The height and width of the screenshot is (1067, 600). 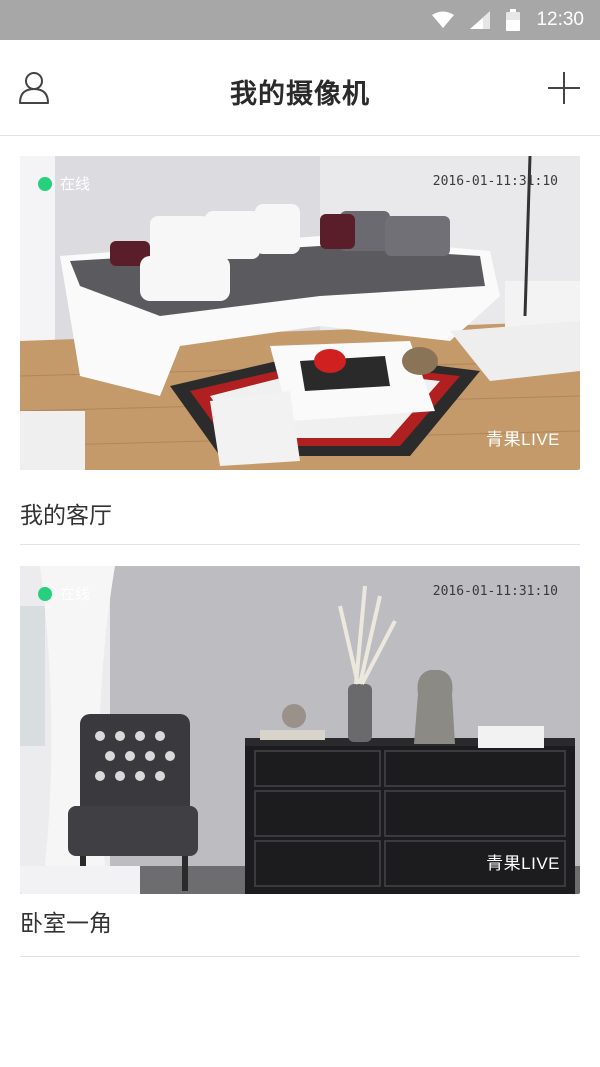 I want to click on app-header: 我的摄像机, so click(x=300, y=88).